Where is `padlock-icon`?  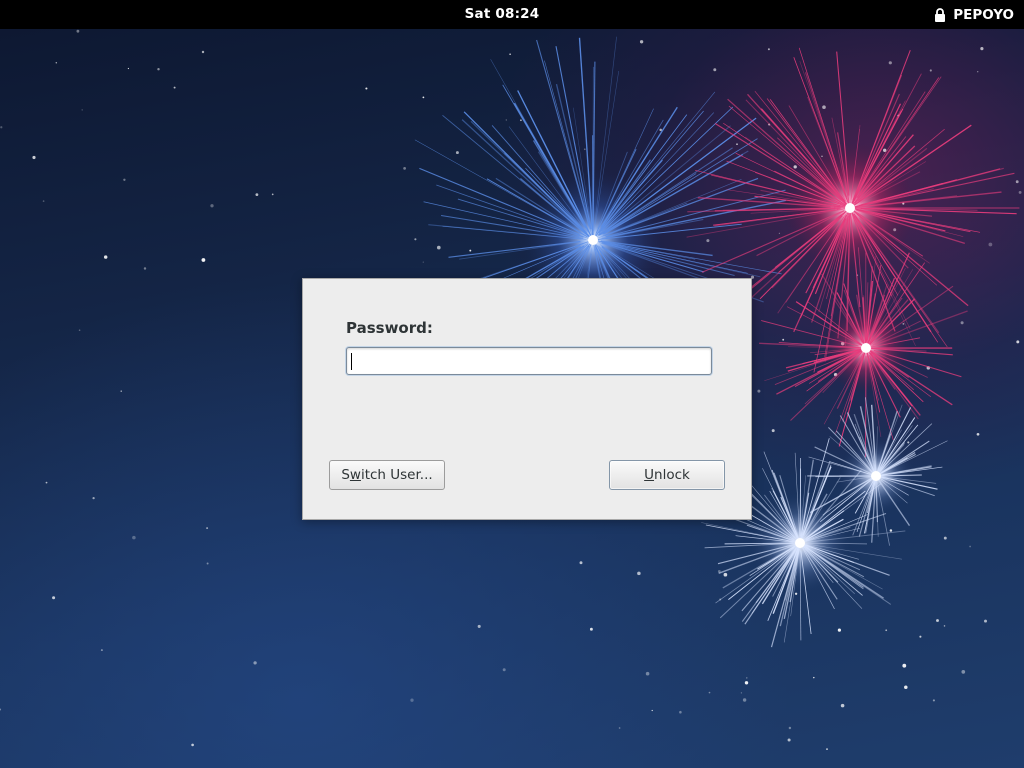
padlock-icon is located at coordinates (940, 15).